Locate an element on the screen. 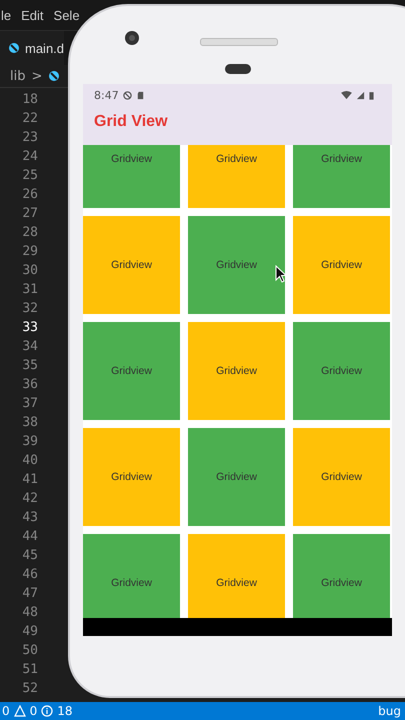 Image resolution: width=405 pixels, height=720 pixels. wifi-icon is located at coordinates (346, 95).